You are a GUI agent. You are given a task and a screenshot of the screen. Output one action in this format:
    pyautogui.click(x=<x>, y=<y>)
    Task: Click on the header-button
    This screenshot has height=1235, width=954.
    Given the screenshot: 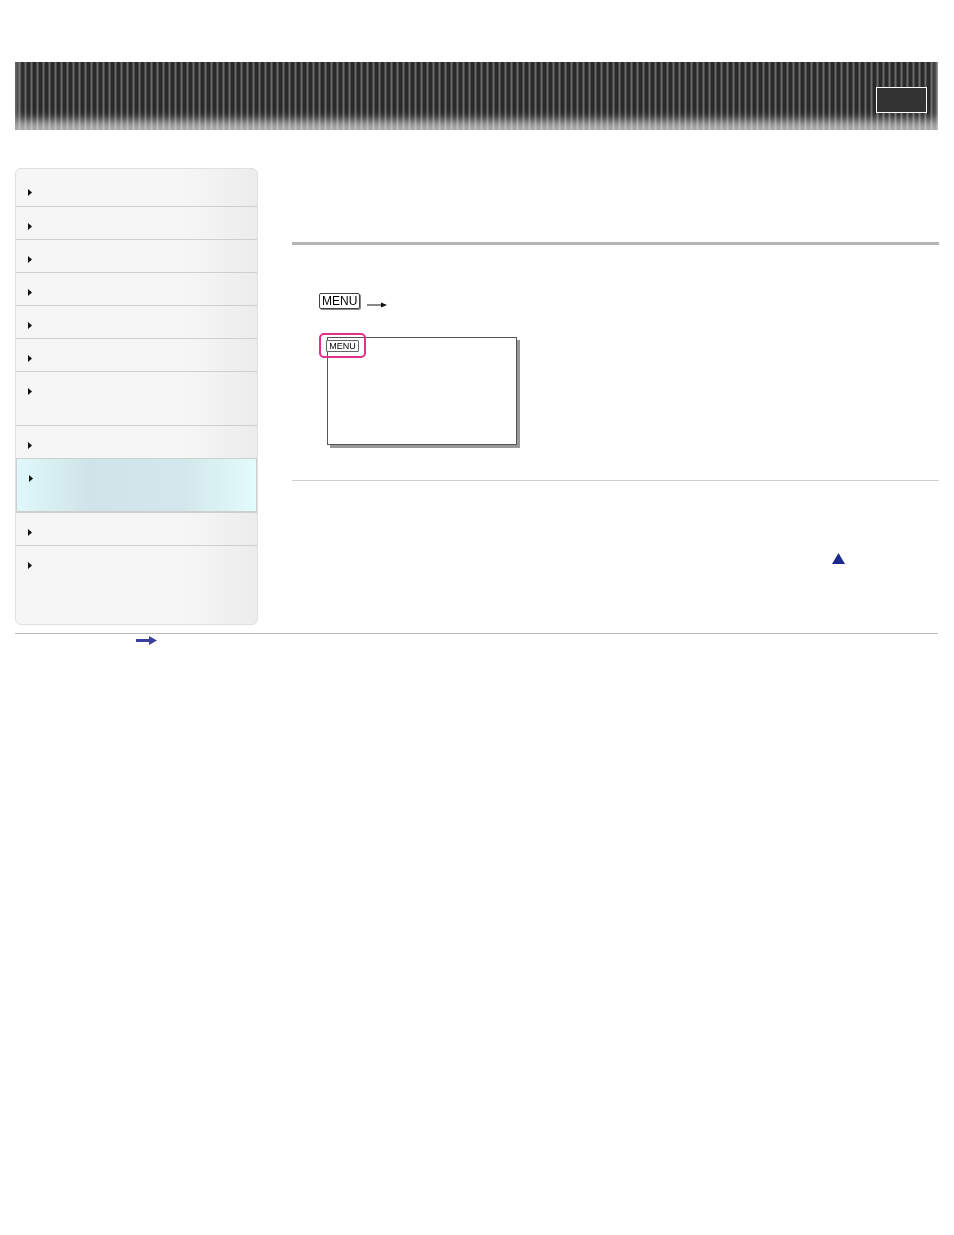 What is the action you would take?
    pyautogui.click(x=901, y=100)
    